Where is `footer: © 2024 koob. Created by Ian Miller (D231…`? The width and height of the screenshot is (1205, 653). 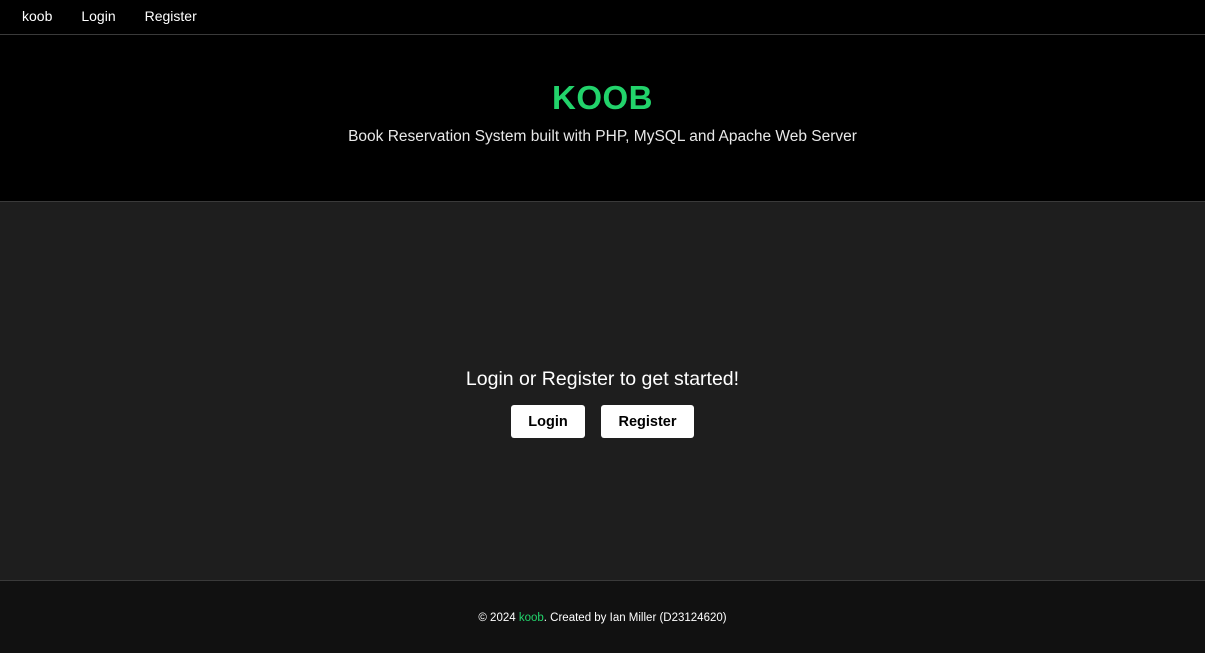
footer: © 2024 koob. Created by Ian Miller (D231… is located at coordinates (602, 616).